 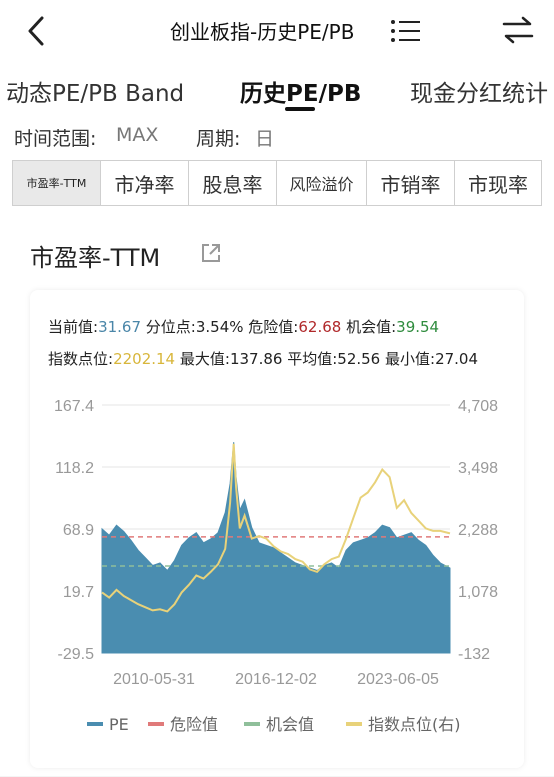 I want to click on subtab-pe-ttm: 市盈率-TTM, so click(x=57, y=183).